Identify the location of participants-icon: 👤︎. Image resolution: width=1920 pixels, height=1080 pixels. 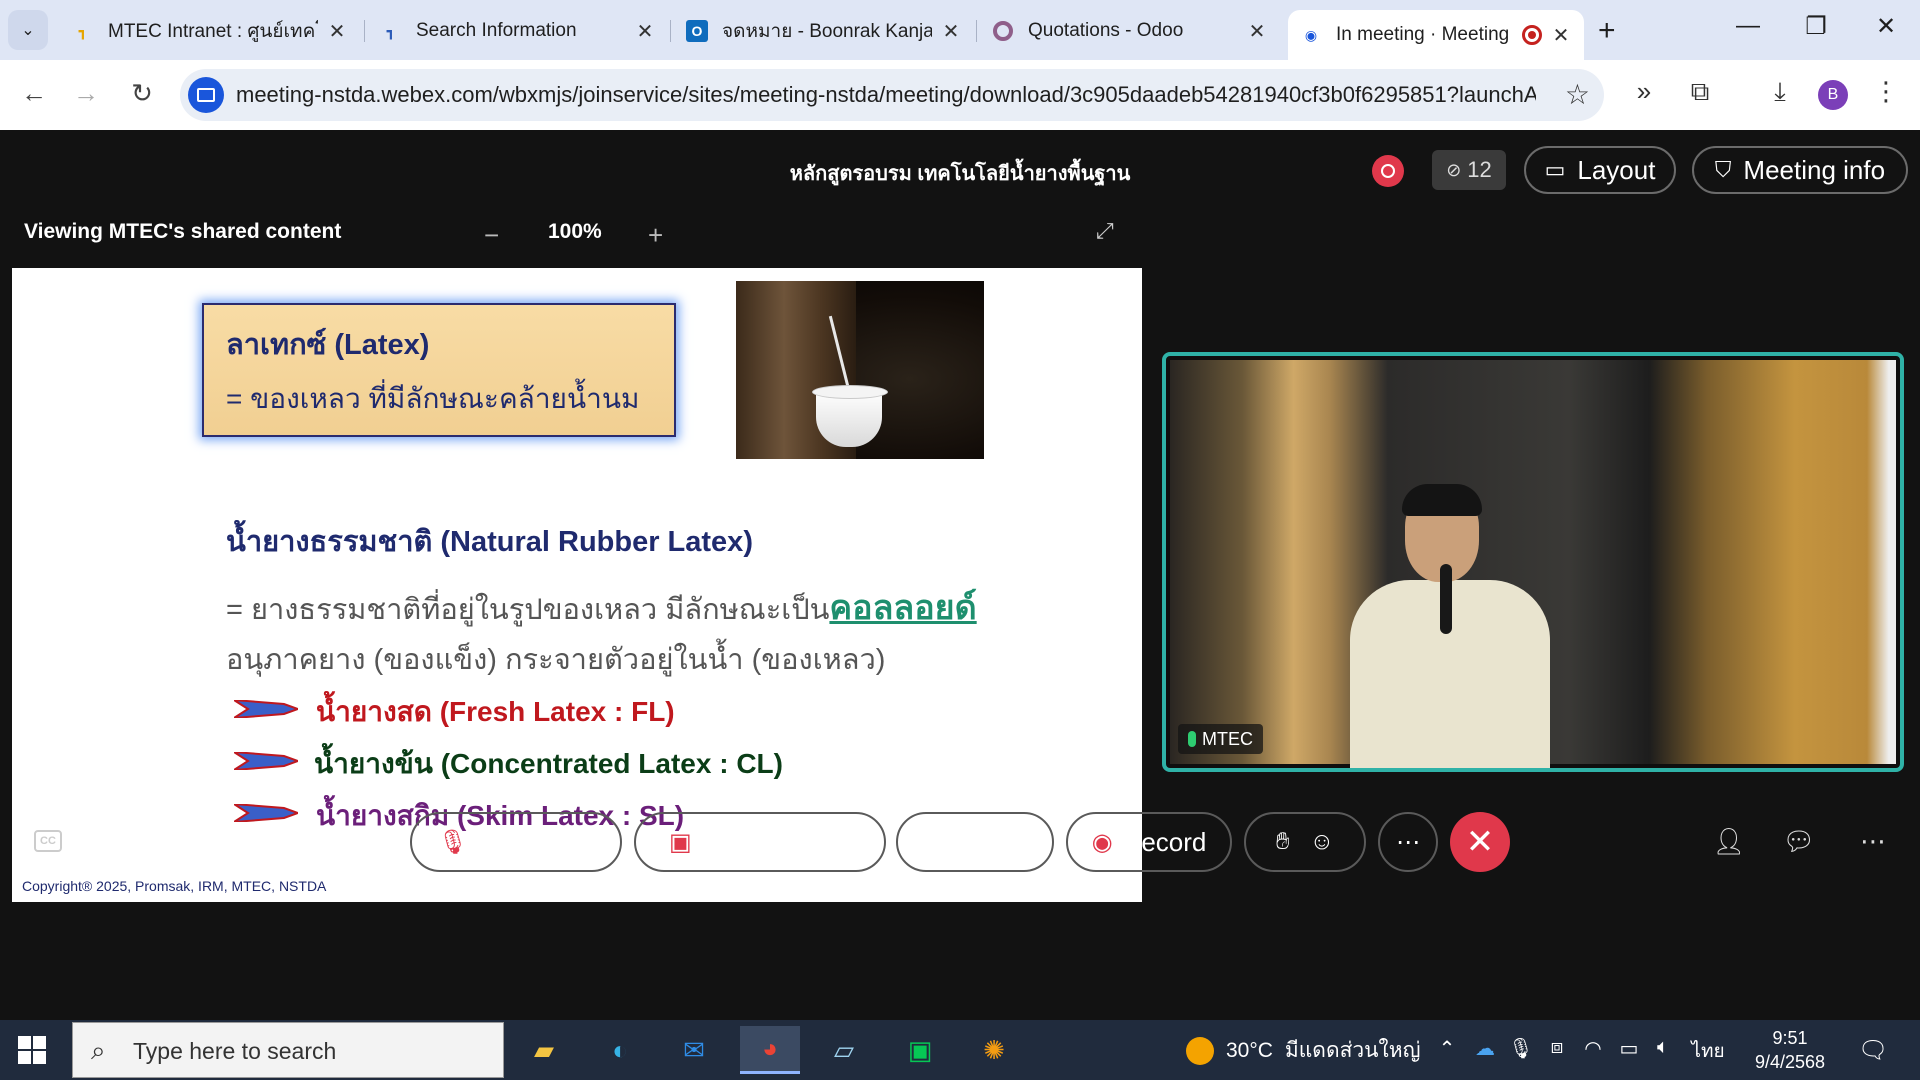
(1729, 841).